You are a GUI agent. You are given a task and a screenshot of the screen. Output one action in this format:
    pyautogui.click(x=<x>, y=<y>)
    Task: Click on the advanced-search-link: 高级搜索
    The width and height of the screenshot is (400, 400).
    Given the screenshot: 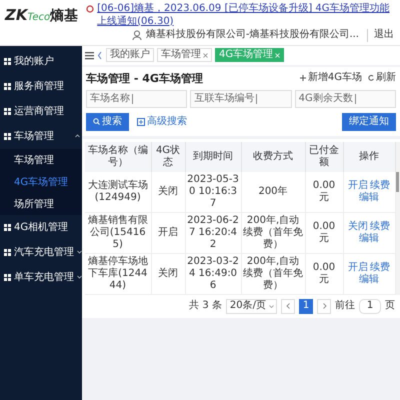 What is the action you would take?
    pyautogui.click(x=162, y=122)
    